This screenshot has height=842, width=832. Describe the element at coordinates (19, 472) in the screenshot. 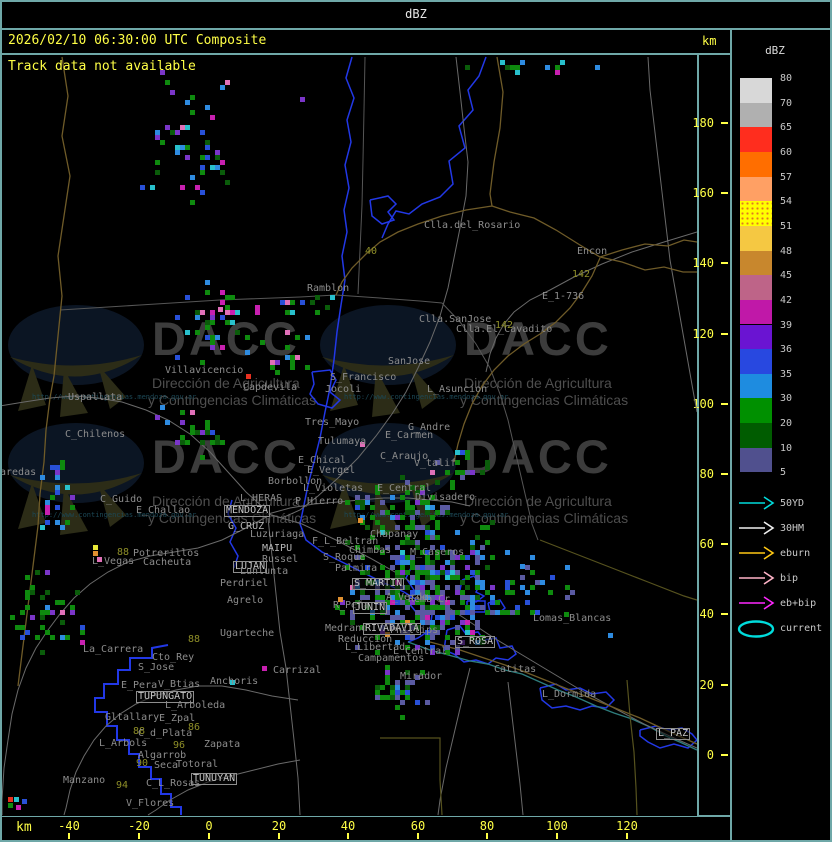

I see `map-label-aredas: aredas` at that location.